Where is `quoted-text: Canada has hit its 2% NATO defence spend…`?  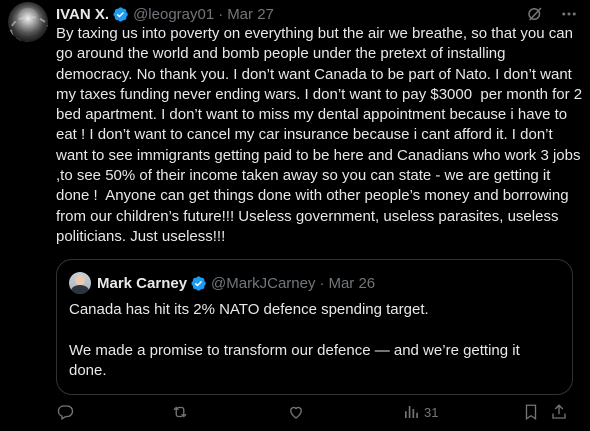
quoted-text: Canada has hit its 2% NATO defence spend… is located at coordinates (294, 340).